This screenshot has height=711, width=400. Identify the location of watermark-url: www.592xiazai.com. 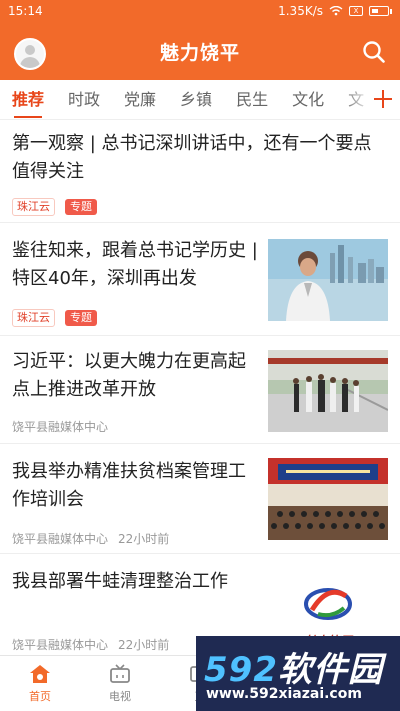
(284, 694).